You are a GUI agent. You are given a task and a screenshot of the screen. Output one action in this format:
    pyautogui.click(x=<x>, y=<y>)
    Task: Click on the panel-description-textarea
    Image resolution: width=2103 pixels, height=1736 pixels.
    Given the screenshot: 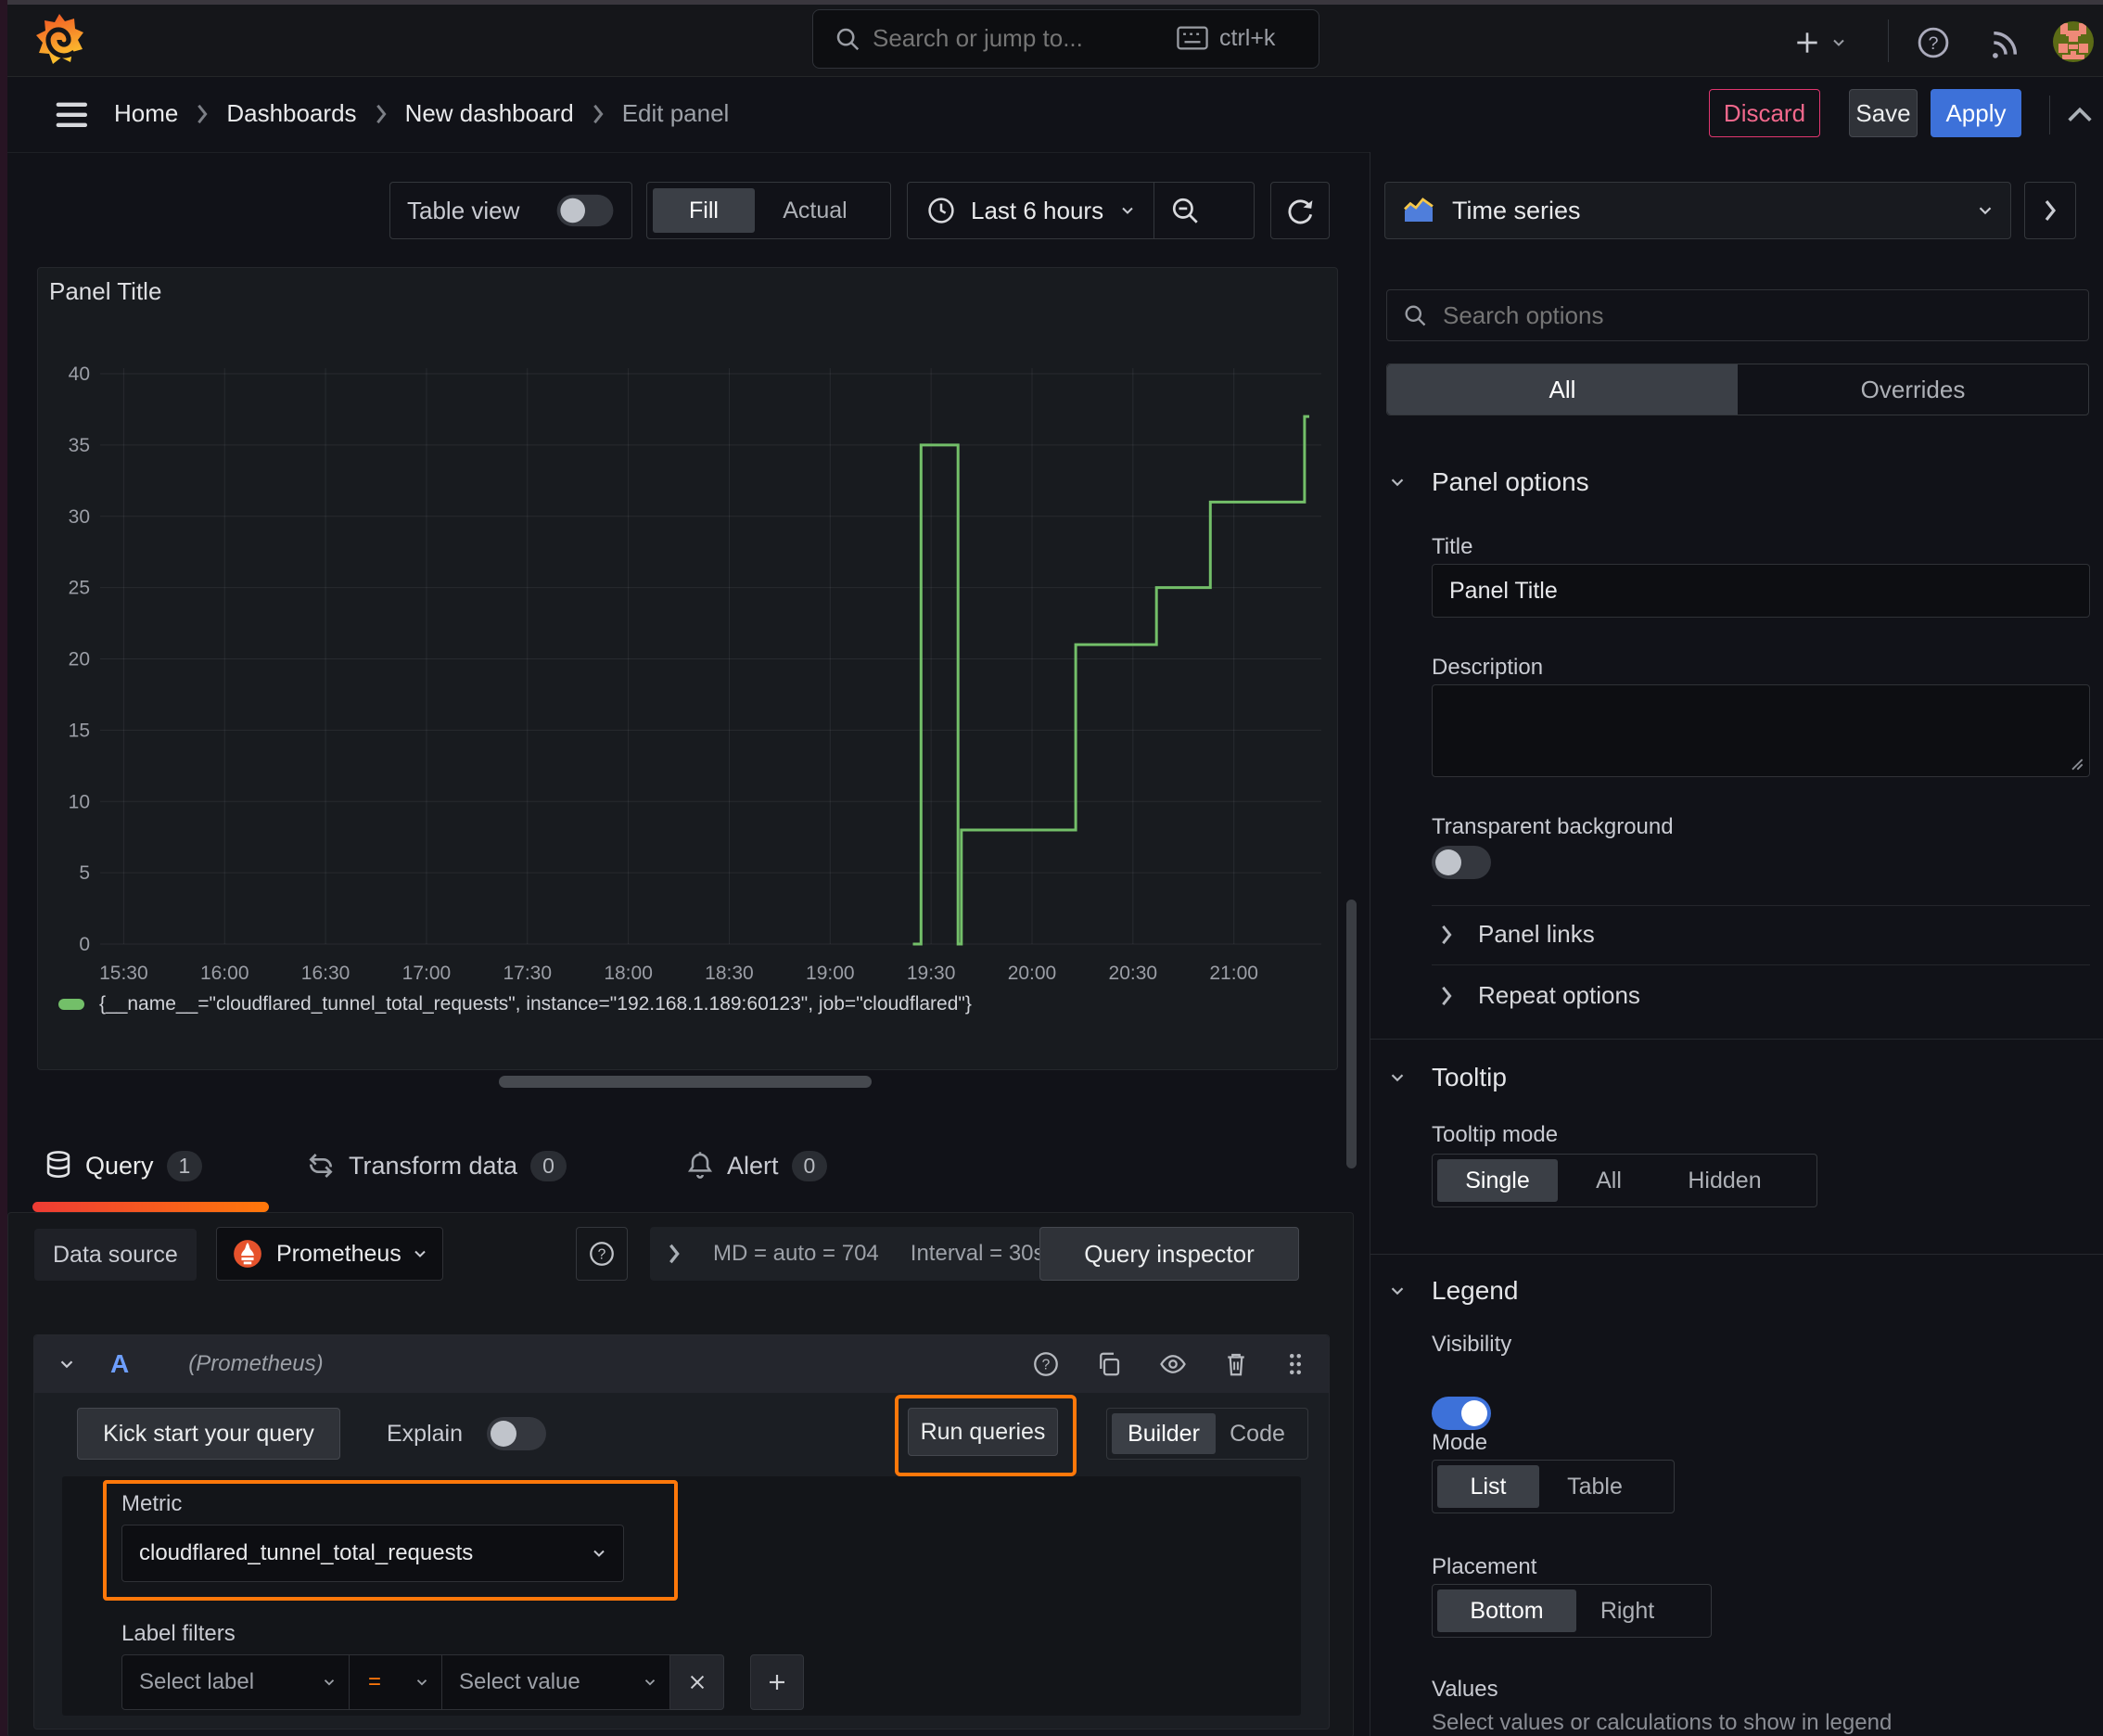 What is the action you would take?
    pyautogui.click(x=1761, y=731)
    